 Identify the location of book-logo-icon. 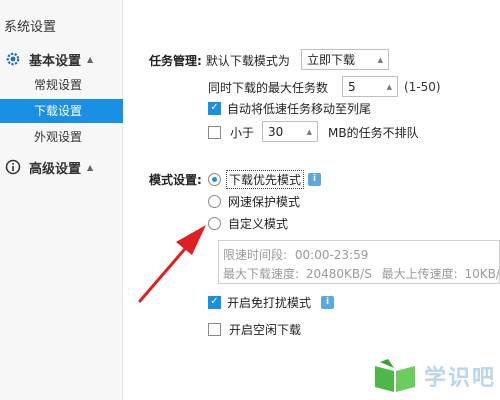
(394, 375).